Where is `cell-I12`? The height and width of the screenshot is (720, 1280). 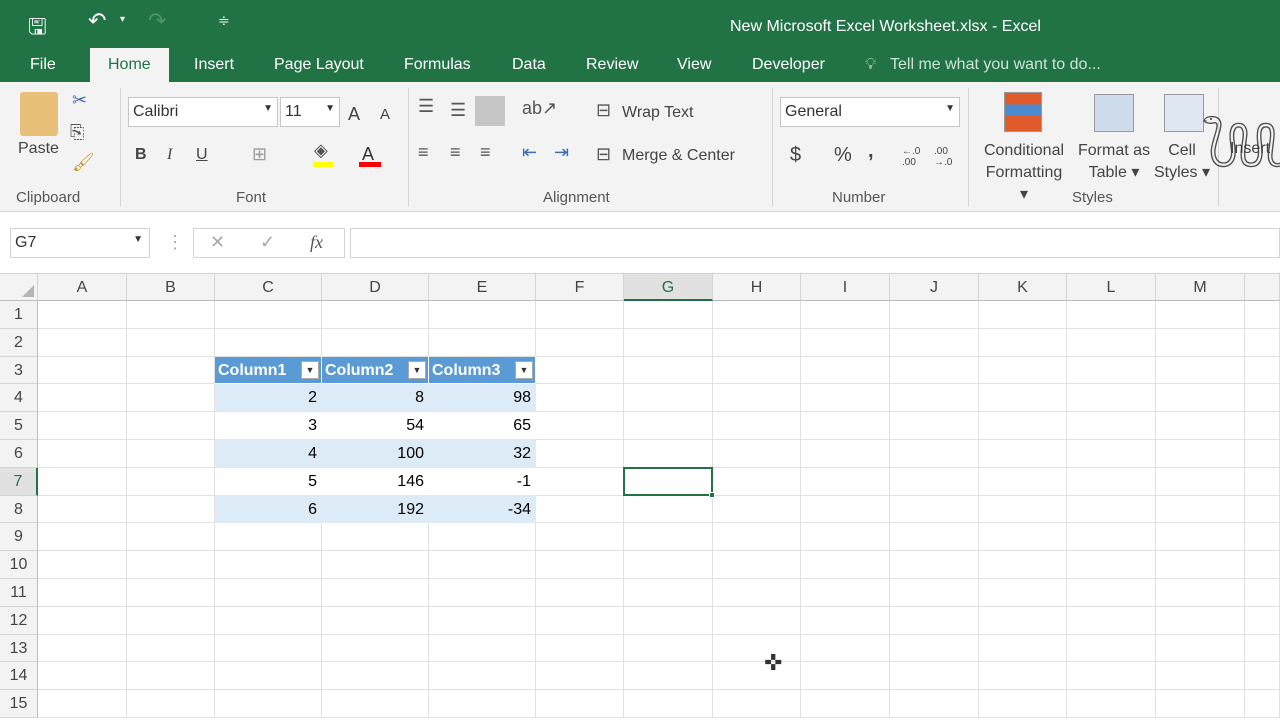
cell-I12 is located at coordinates (845, 620).